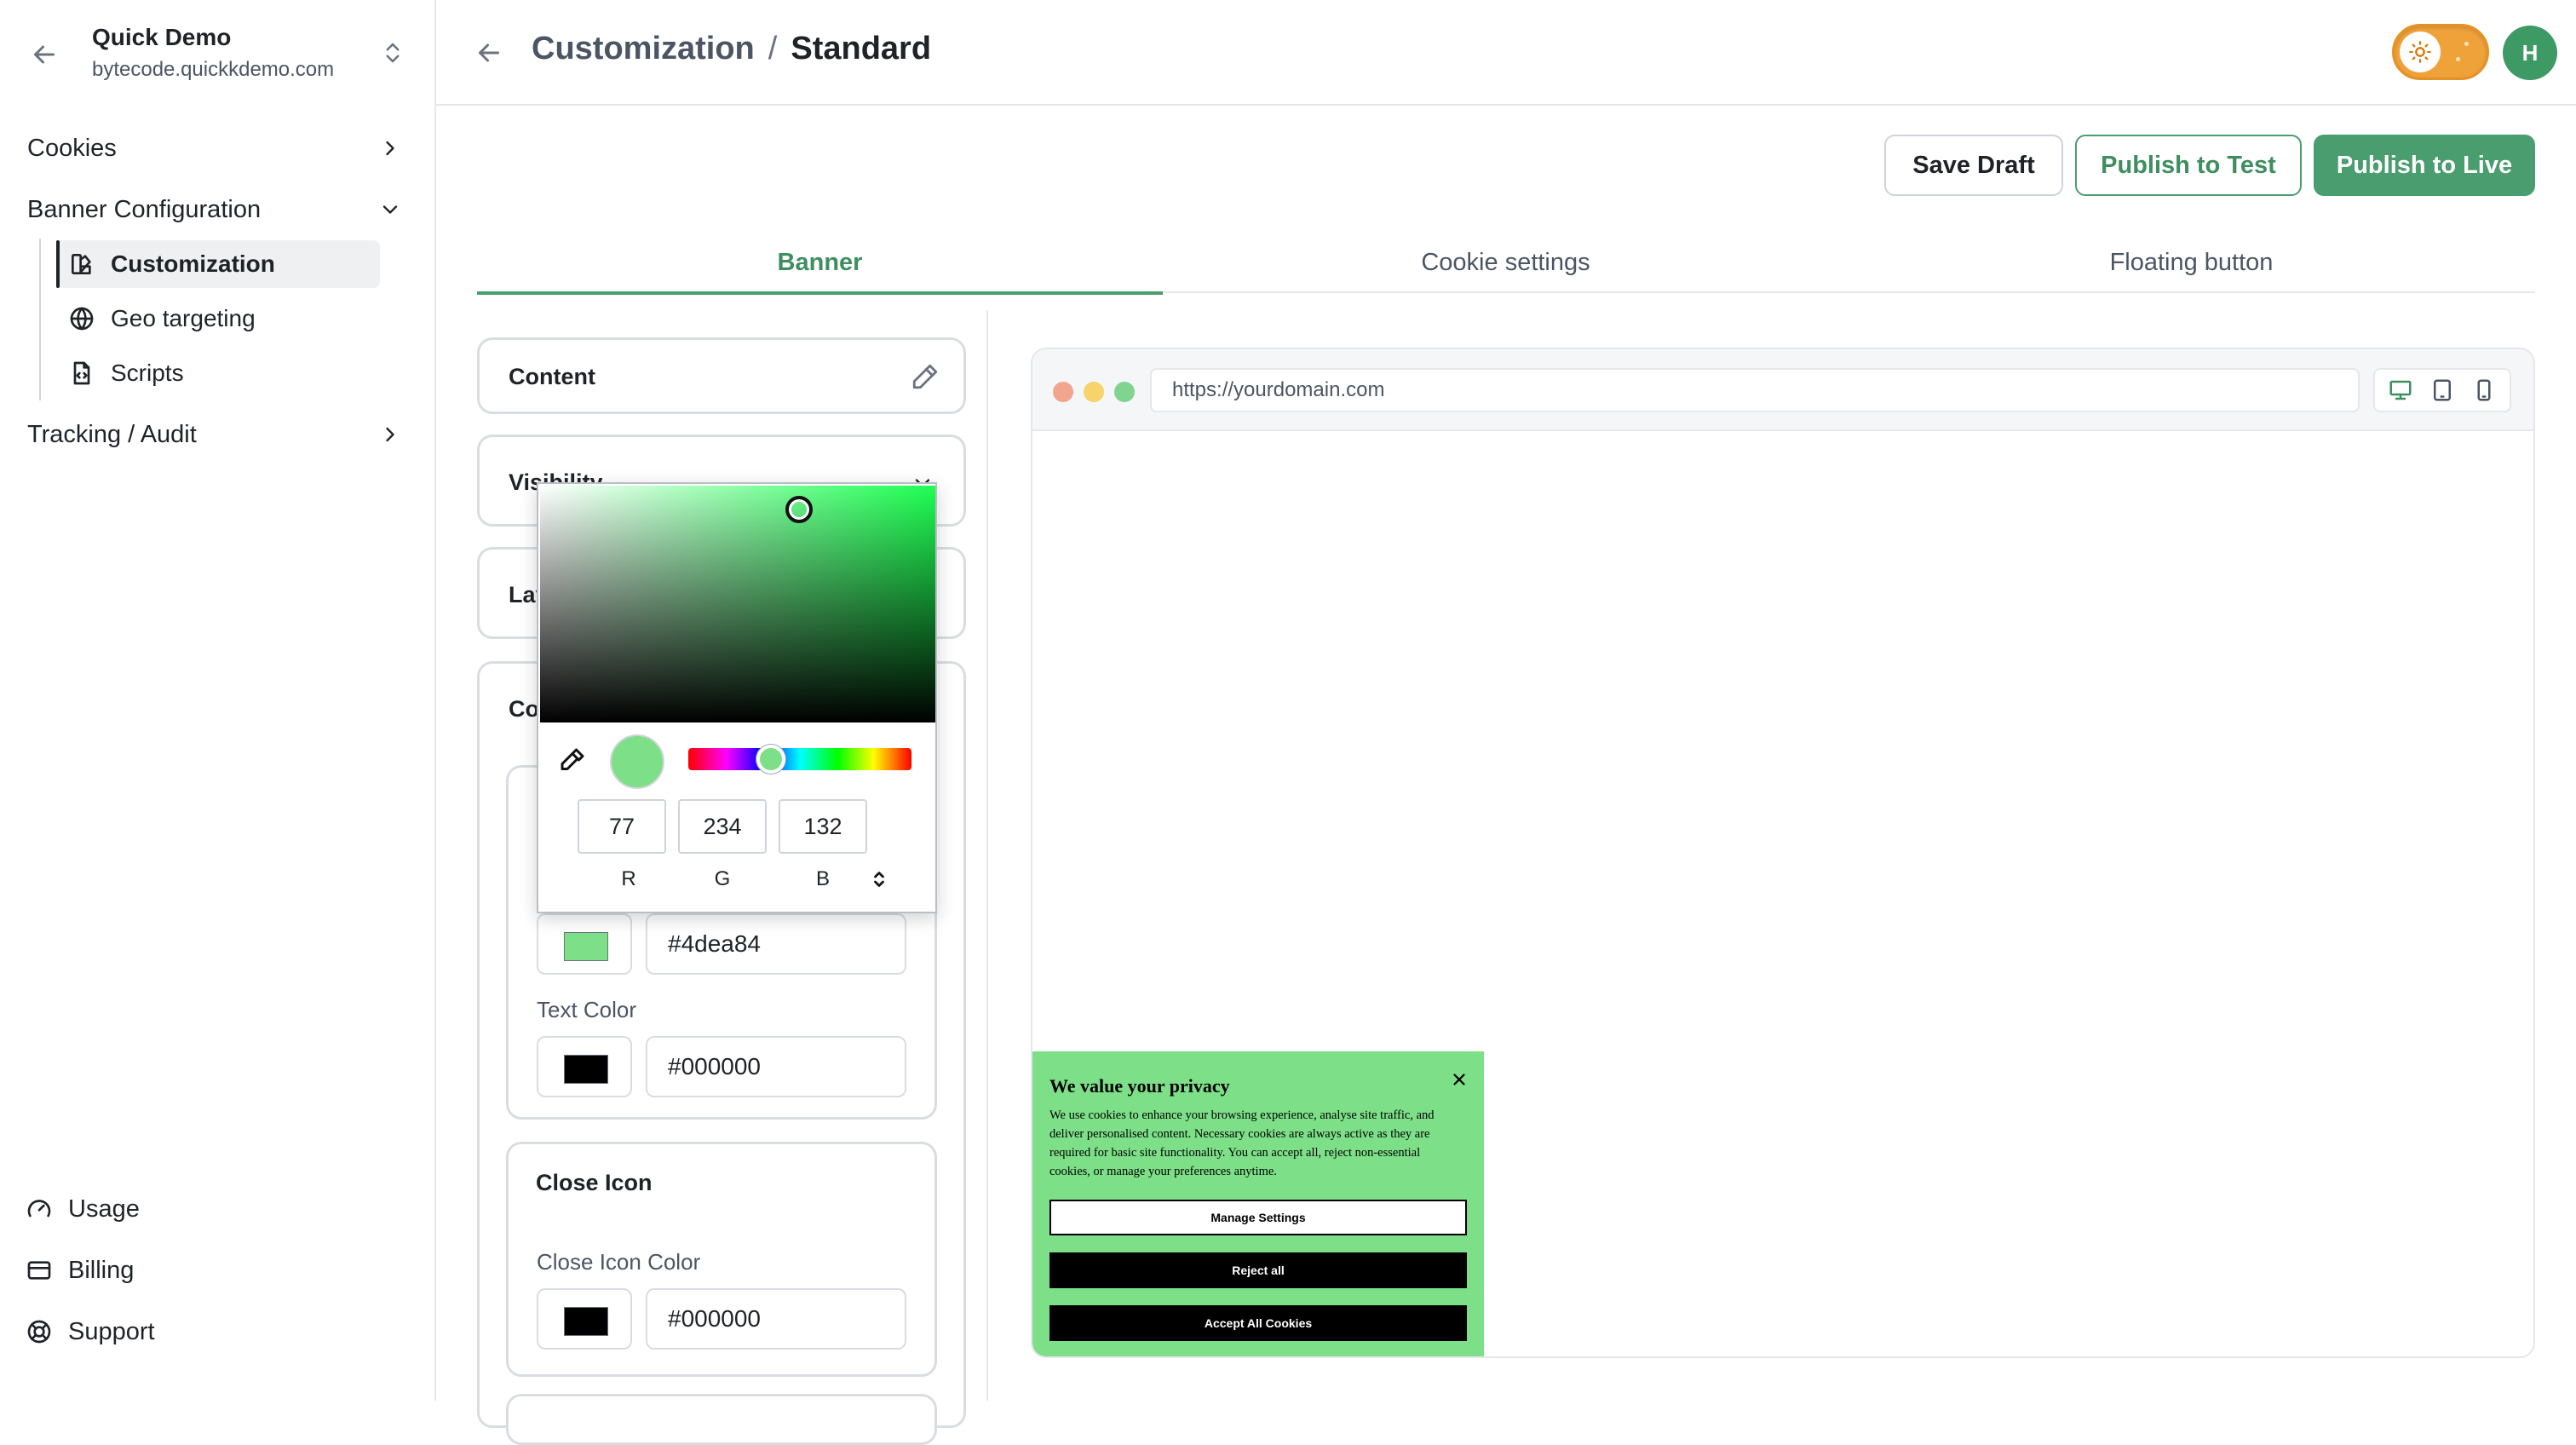  I want to click on submenu-rail, so click(40, 320).